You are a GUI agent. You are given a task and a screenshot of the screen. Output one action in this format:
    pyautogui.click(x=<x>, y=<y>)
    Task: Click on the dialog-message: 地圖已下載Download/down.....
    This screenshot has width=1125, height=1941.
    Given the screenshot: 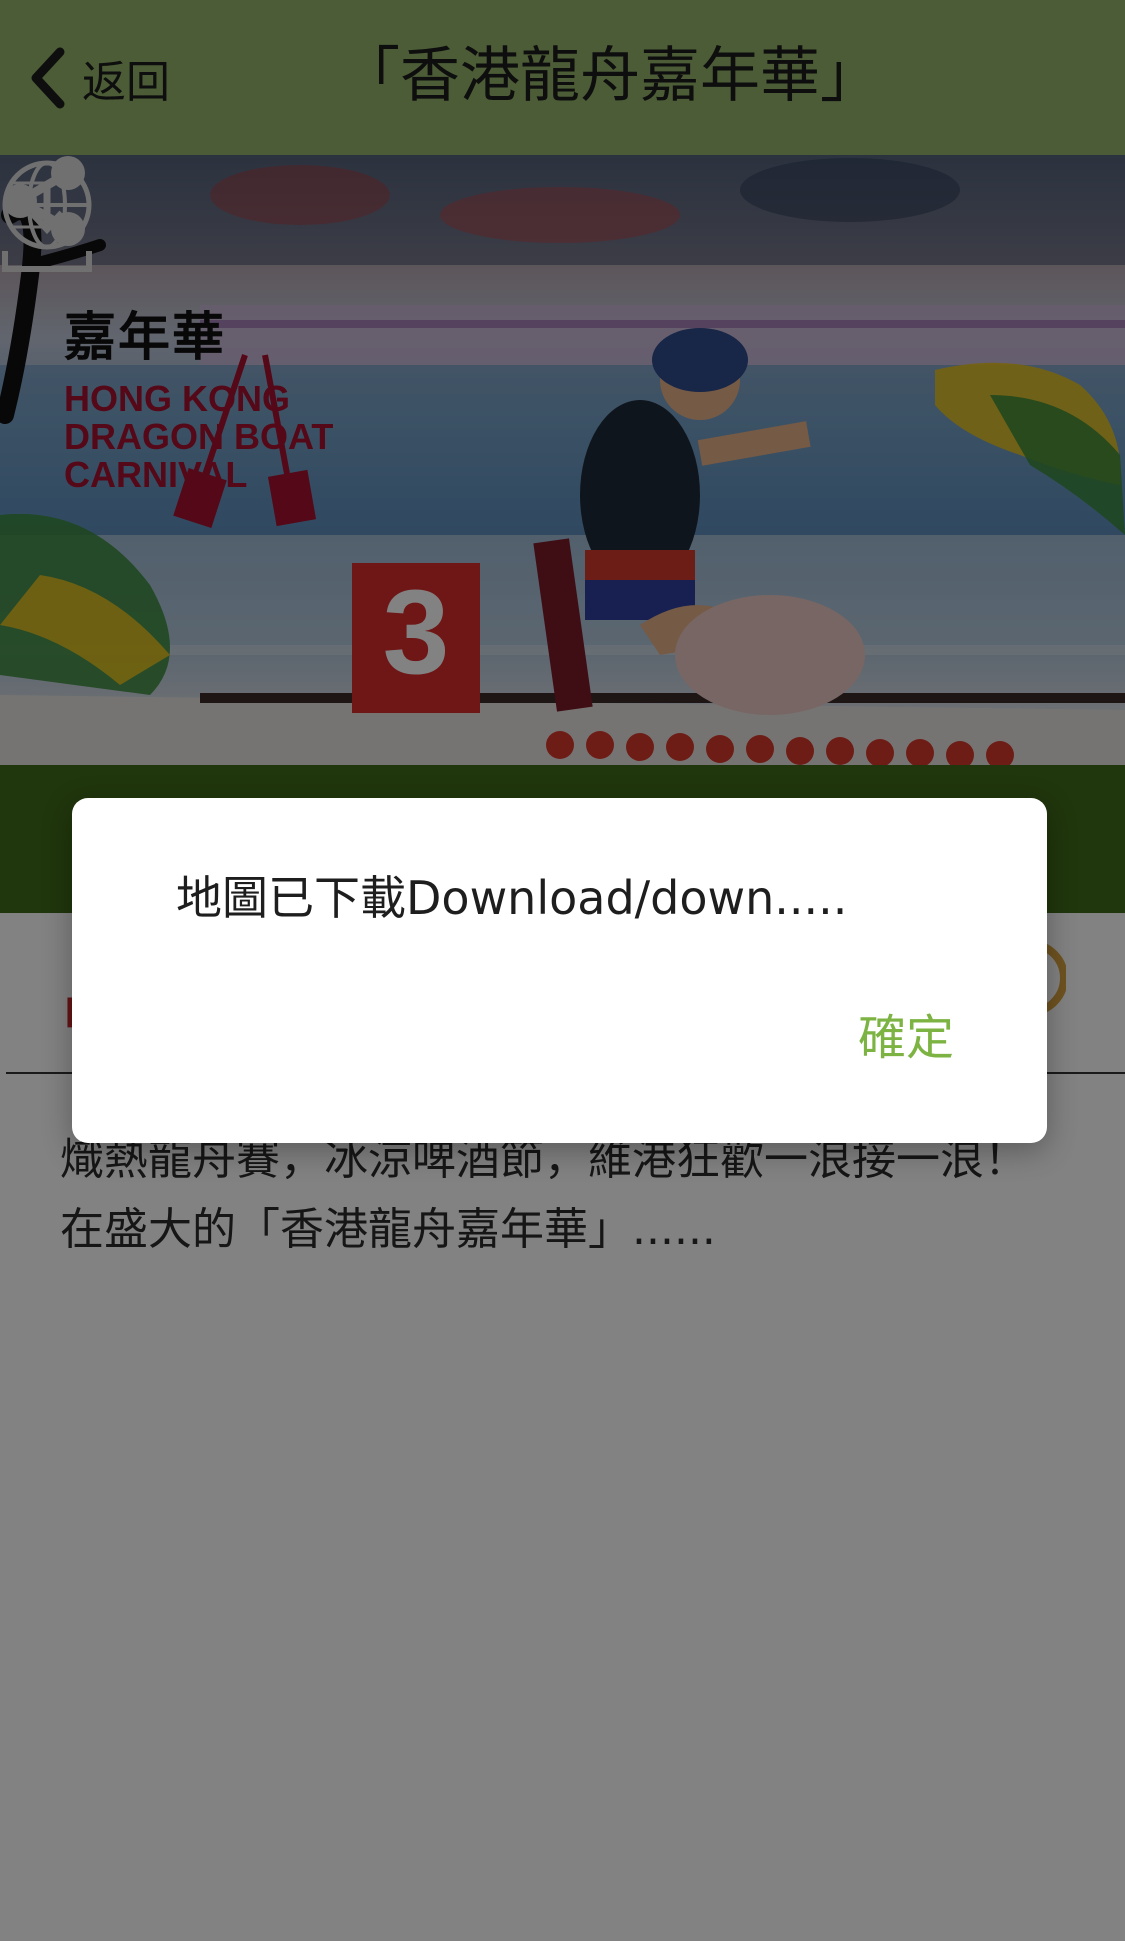 What is the action you would take?
    pyautogui.click(x=512, y=898)
    